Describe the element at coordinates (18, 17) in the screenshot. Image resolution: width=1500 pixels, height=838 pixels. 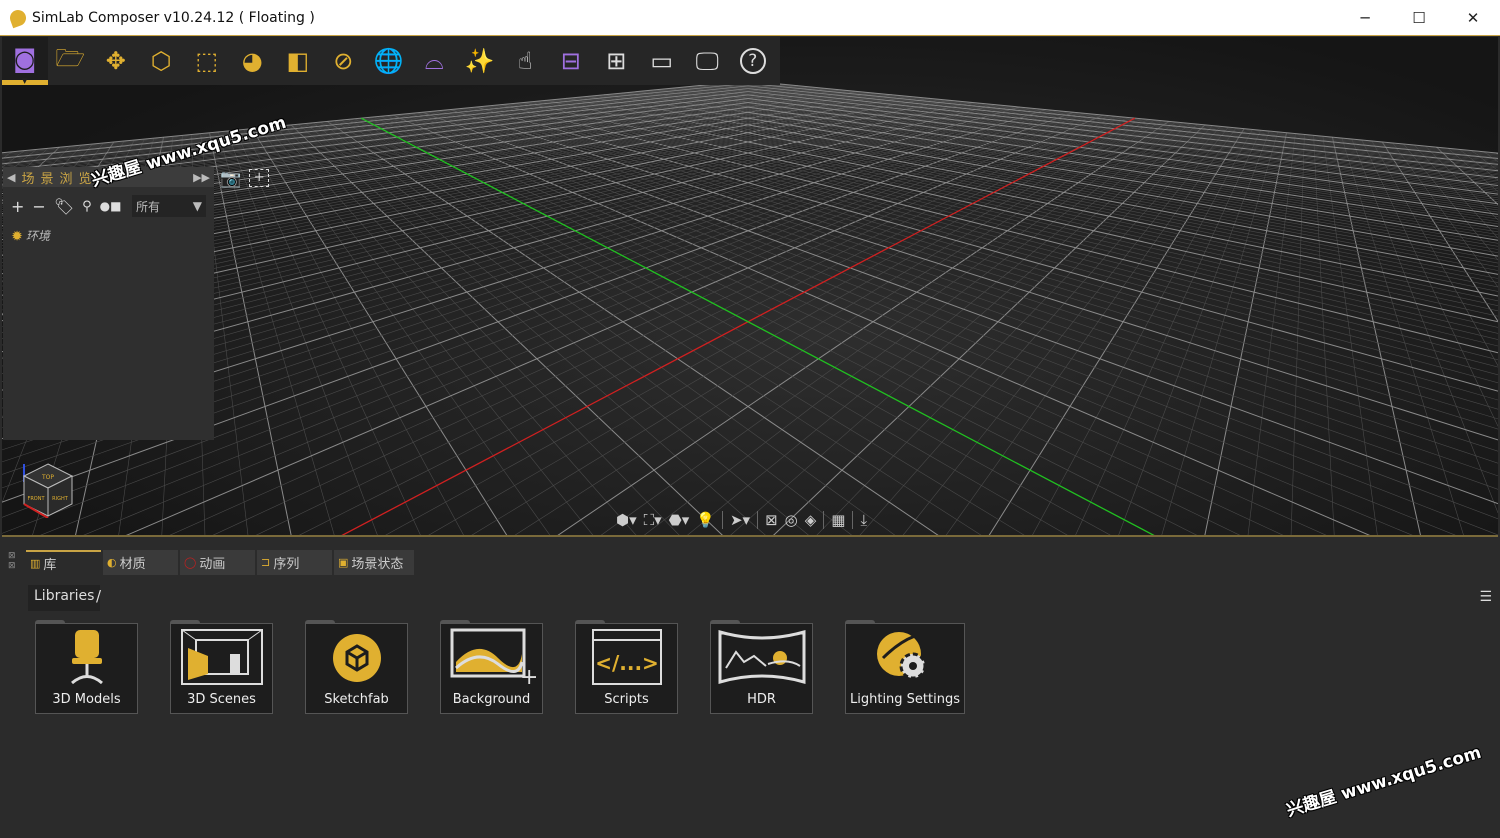
I see `app-logo-icon` at that location.